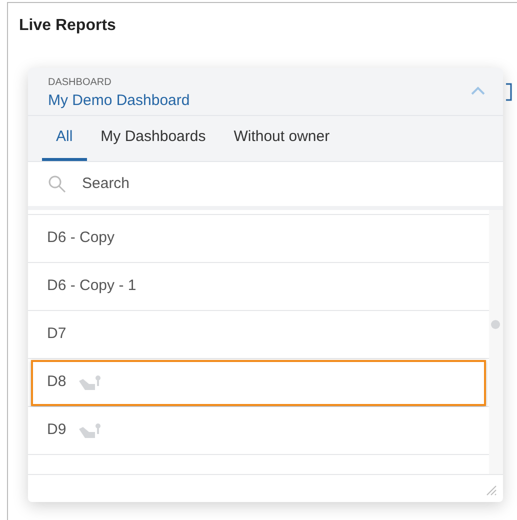 This screenshot has height=520, width=517. I want to click on item-label: D6 - Copy - 1, so click(91, 286).